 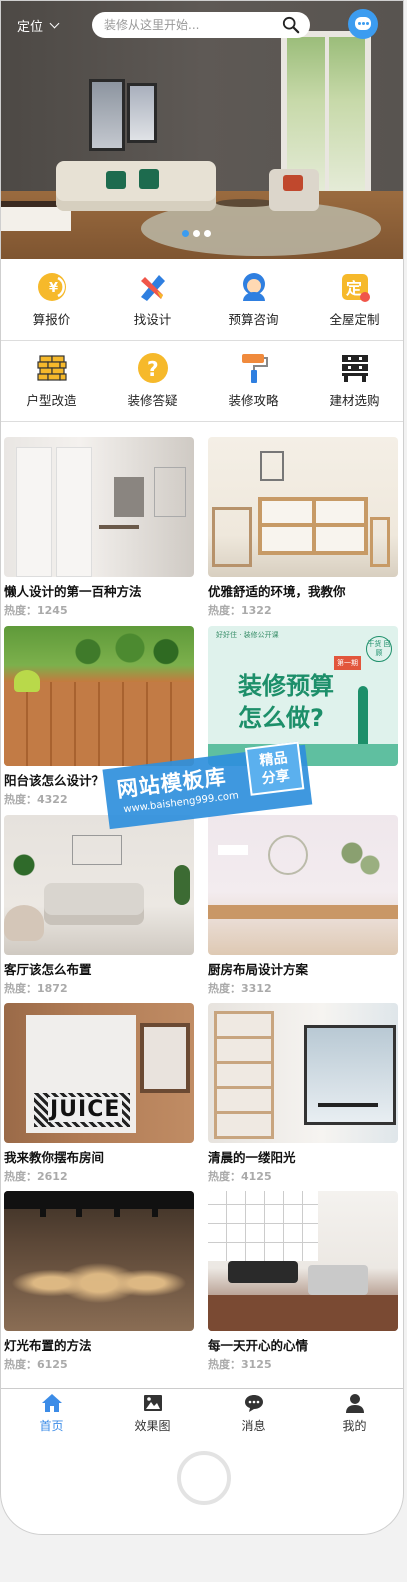 I want to click on article-heat: 热度：1872, so click(x=36, y=988).